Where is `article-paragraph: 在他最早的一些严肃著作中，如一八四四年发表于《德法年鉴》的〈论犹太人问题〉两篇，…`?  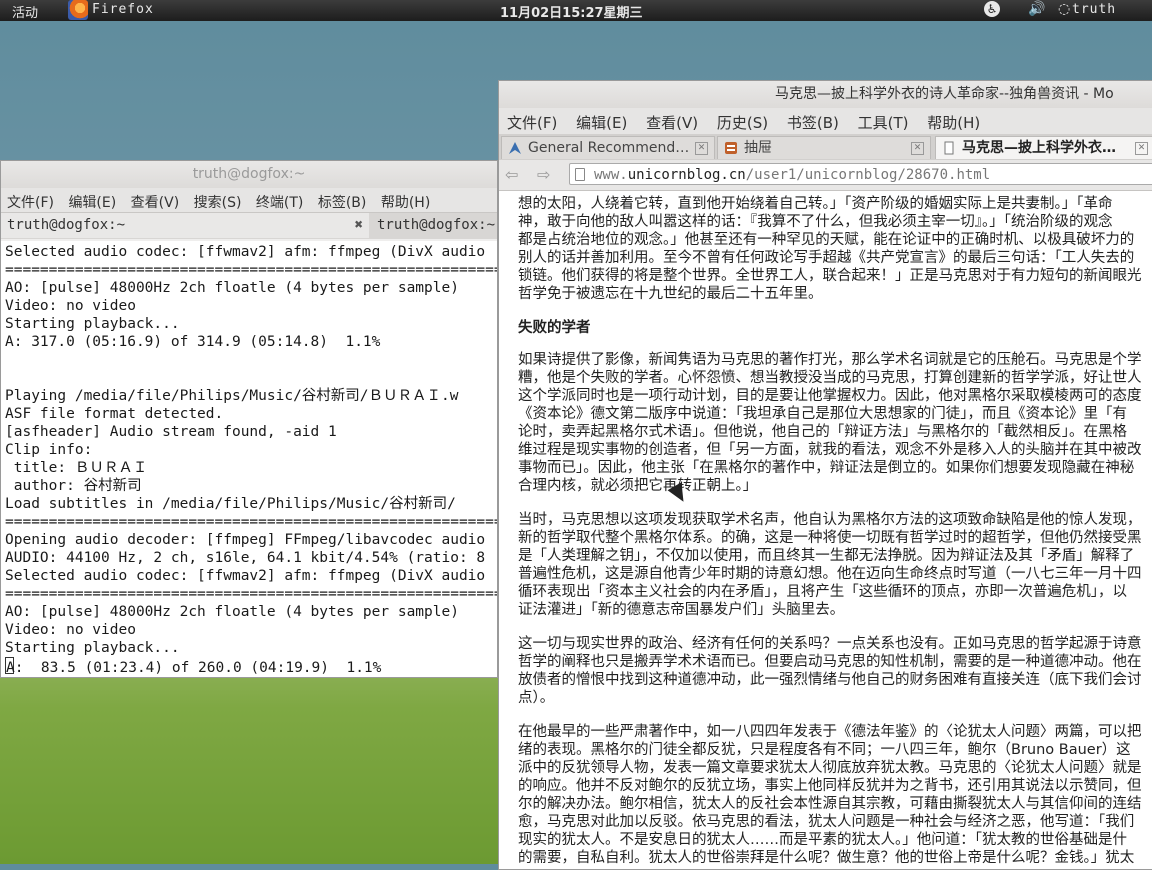 article-paragraph: 在他最早的一些严肃著作中，如一八四四年发表于《德法年鉴》的〈论犹太人问题〉两篇，… is located at coordinates (835, 795).